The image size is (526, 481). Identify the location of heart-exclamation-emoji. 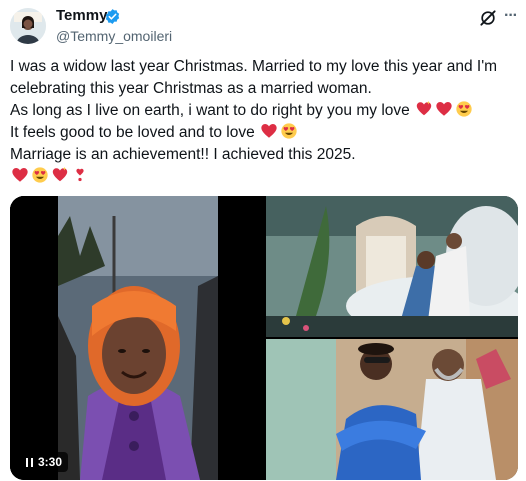
(80, 175).